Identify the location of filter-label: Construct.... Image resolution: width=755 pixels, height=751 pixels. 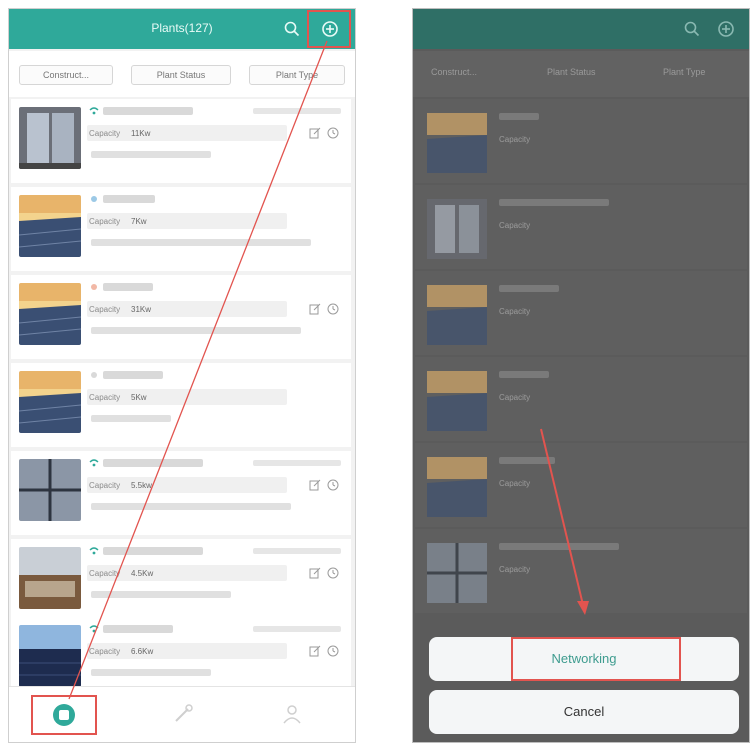
(65, 75).